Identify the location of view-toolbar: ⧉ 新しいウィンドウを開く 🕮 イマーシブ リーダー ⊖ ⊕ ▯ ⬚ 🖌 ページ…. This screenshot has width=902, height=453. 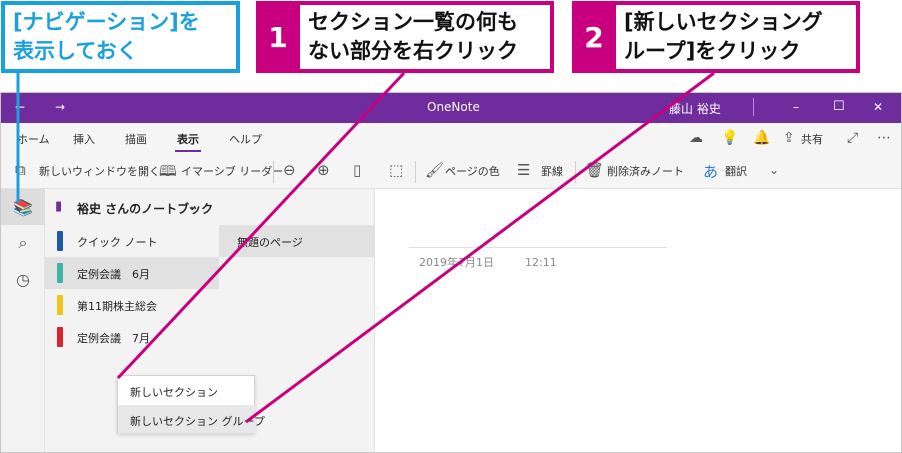
(451, 171).